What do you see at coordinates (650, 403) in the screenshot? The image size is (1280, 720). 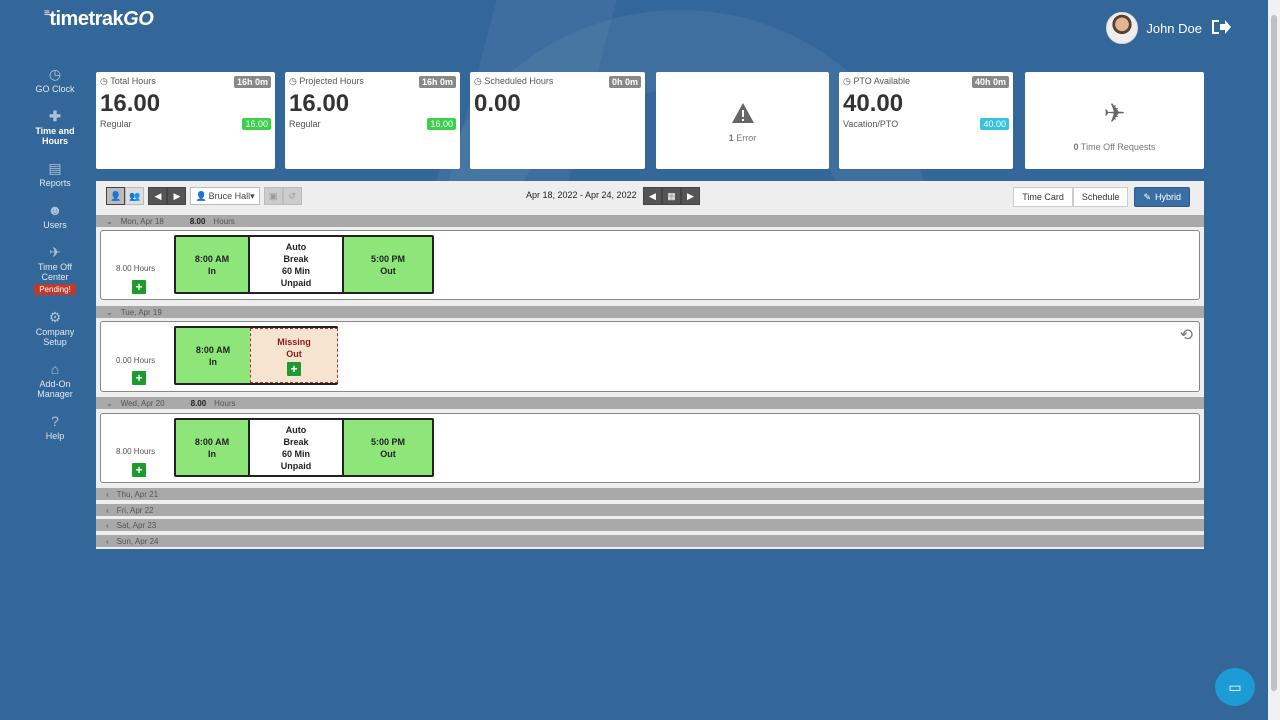 I see `day-header-wed: ⌄ Wed, Apr 20 8.00 Hours` at bounding box center [650, 403].